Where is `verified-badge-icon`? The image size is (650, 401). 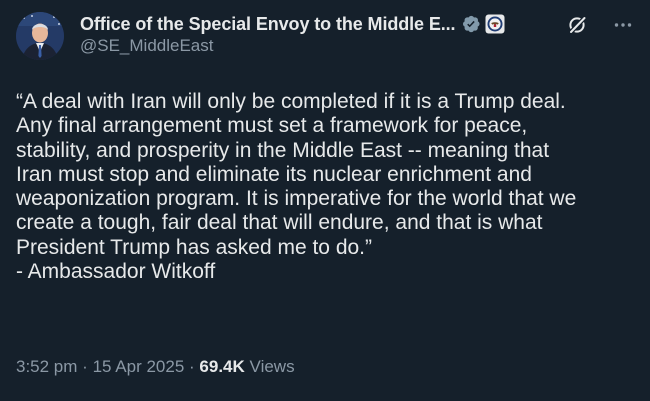
verified-badge-icon is located at coordinates (471, 24).